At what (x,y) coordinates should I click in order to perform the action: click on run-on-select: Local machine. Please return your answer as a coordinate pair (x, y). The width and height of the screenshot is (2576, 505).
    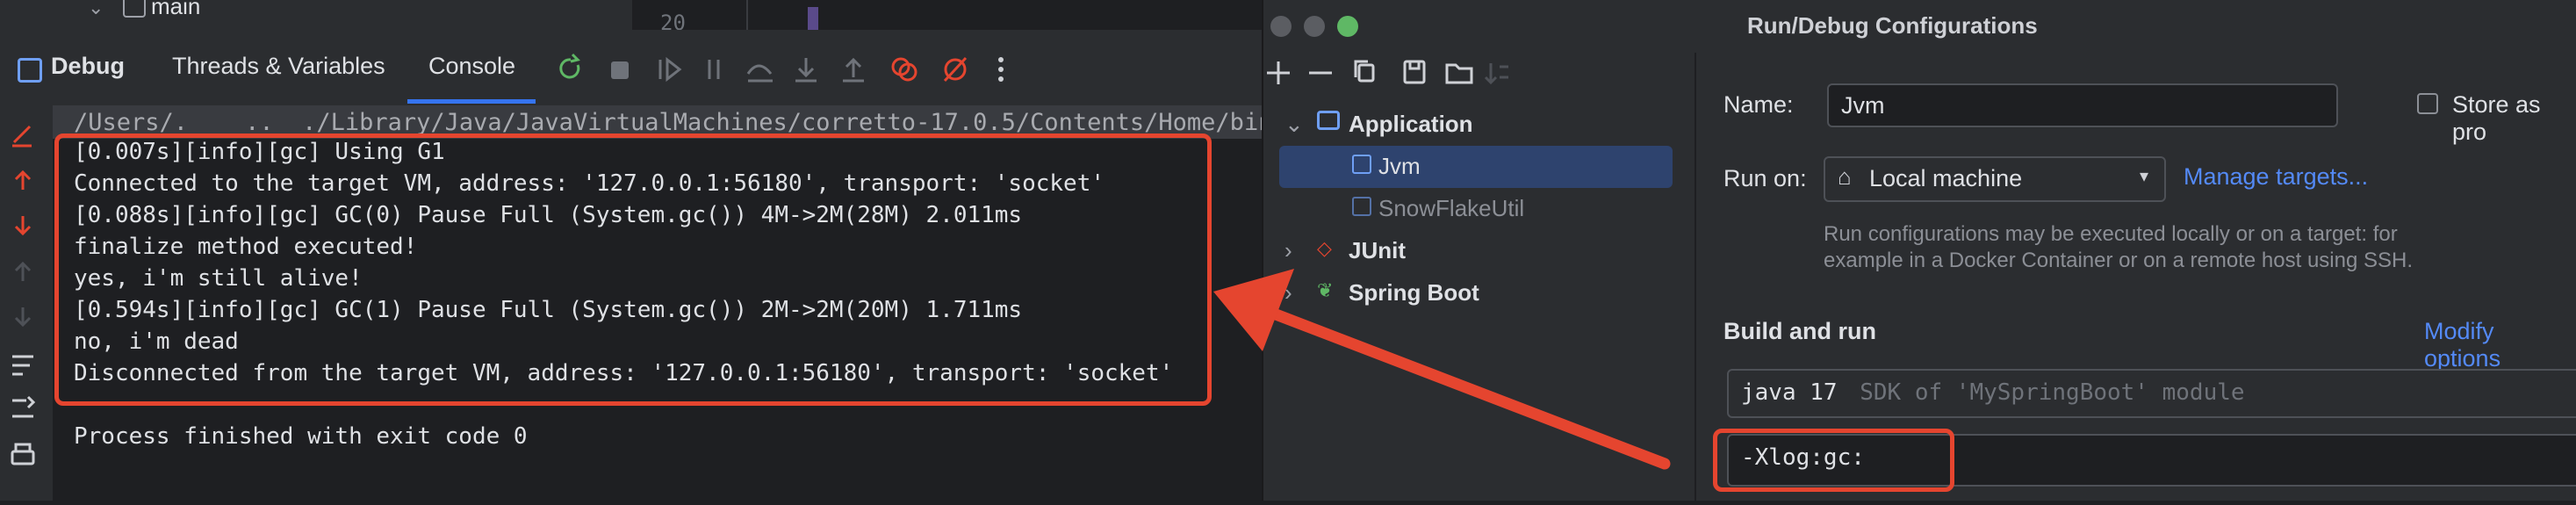
    Looking at the image, I should click on (1995, 179).